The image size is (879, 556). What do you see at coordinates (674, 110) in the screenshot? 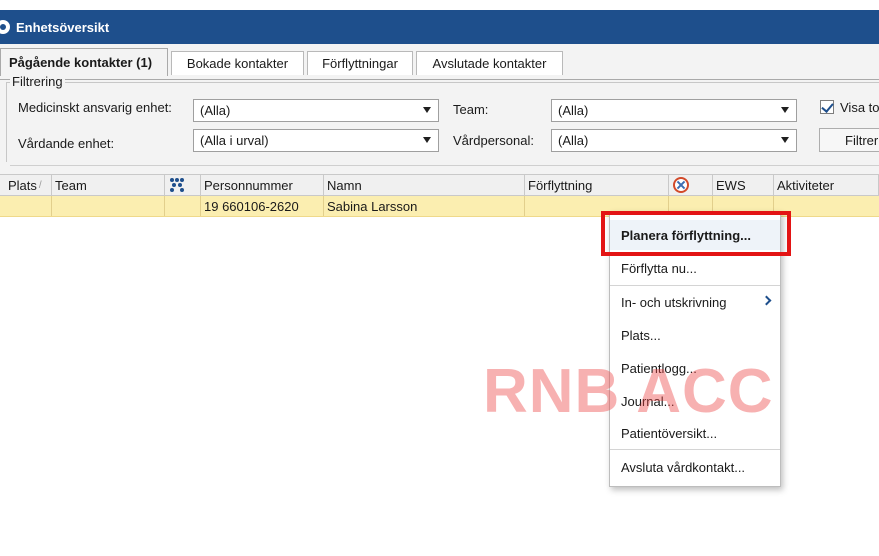
I see `team-select: (Alla)` at bounding box center [674, 110].